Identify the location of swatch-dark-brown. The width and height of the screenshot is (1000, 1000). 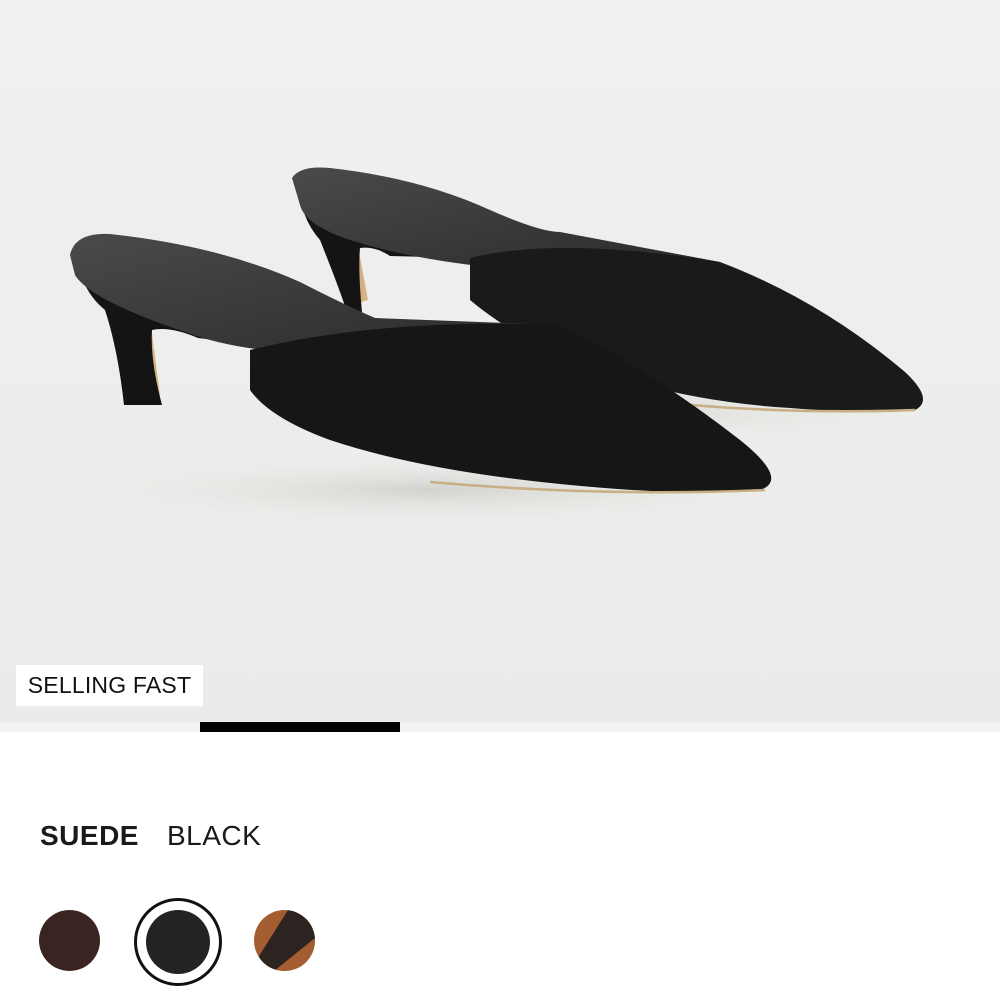
(71, 942).